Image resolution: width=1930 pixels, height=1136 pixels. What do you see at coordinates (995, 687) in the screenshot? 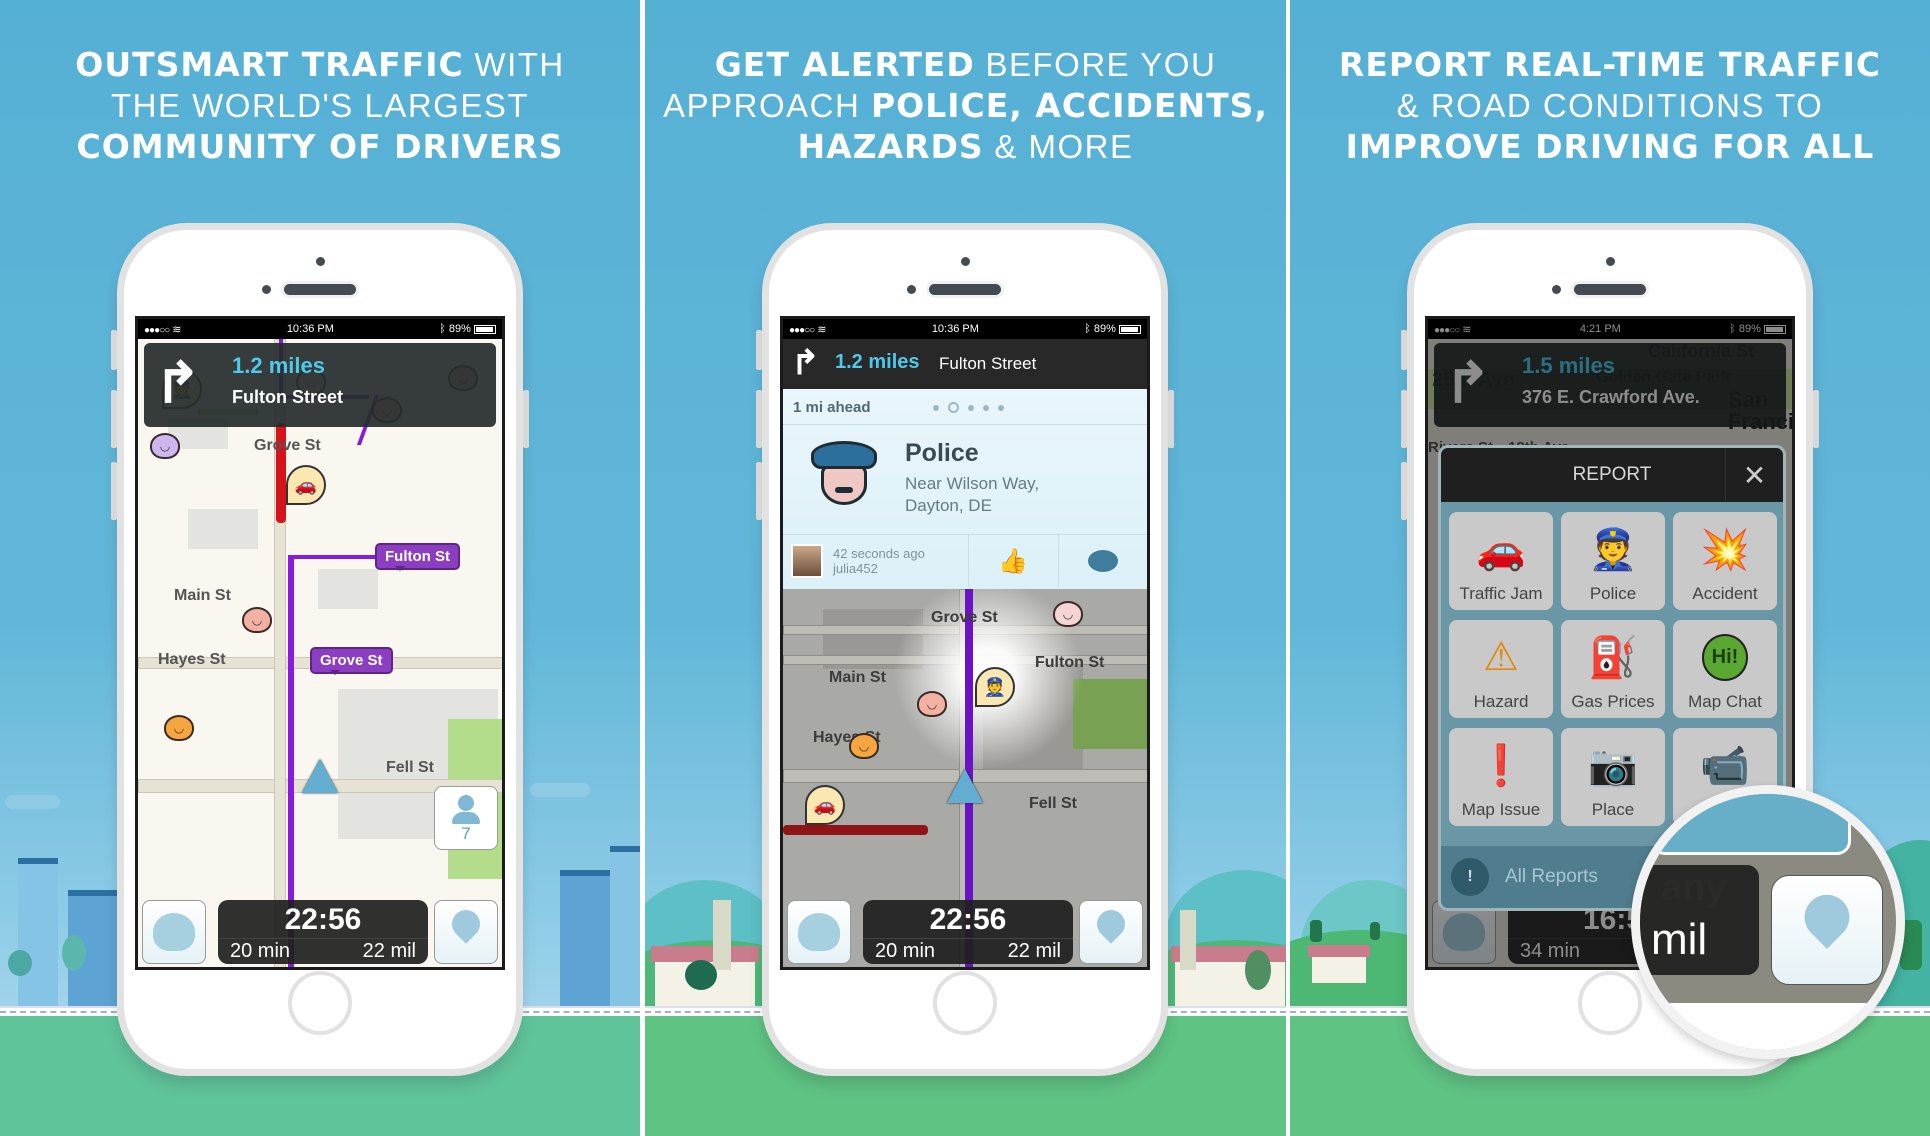
I see `police-report-pin-icon: 👮` at bounding box center [995, 687].